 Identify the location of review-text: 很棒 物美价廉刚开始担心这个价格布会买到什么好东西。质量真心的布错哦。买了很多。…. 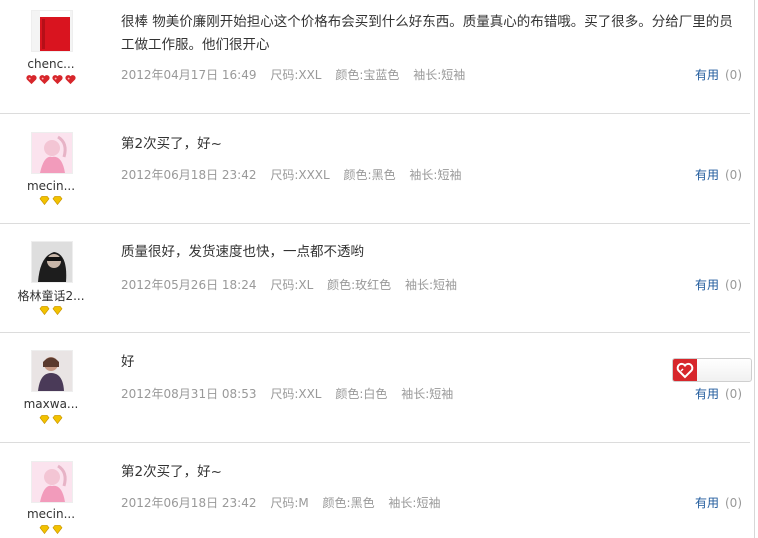
(427, 33).